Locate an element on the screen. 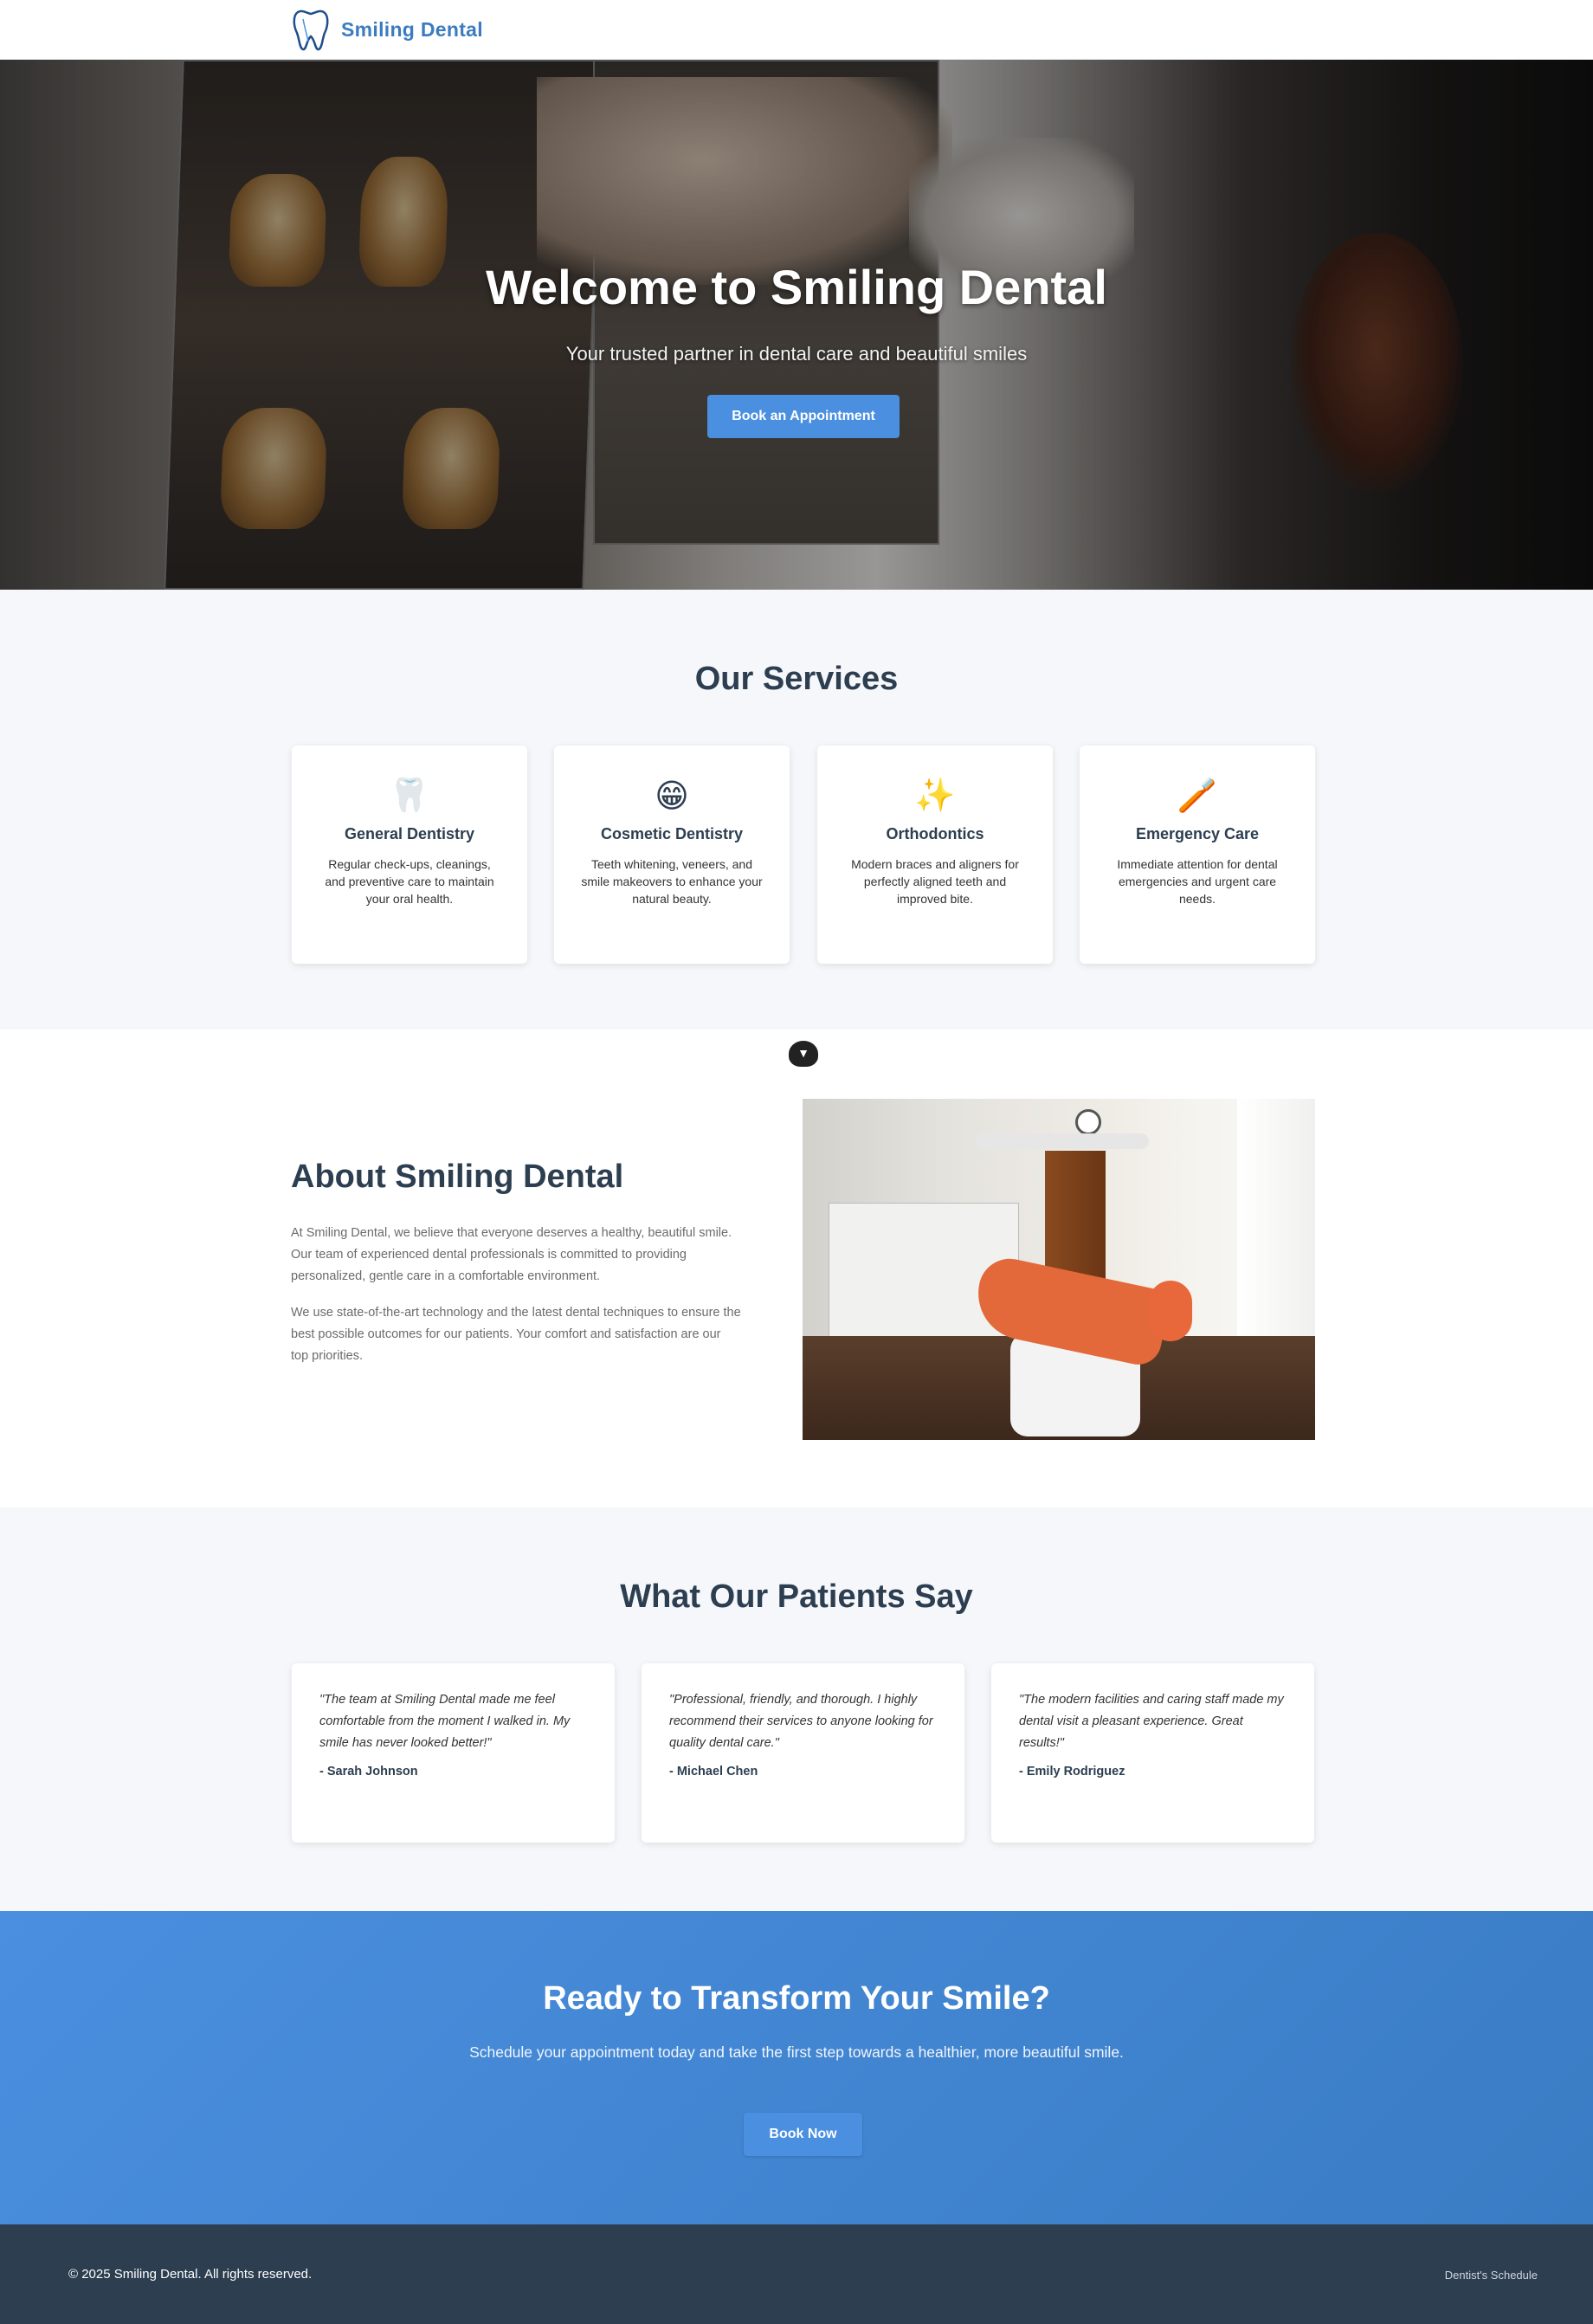 Image resolution: width=1593 pixels, height=2324 pixels. book-now-button: Book Now is located at coordinates (803, 2135).